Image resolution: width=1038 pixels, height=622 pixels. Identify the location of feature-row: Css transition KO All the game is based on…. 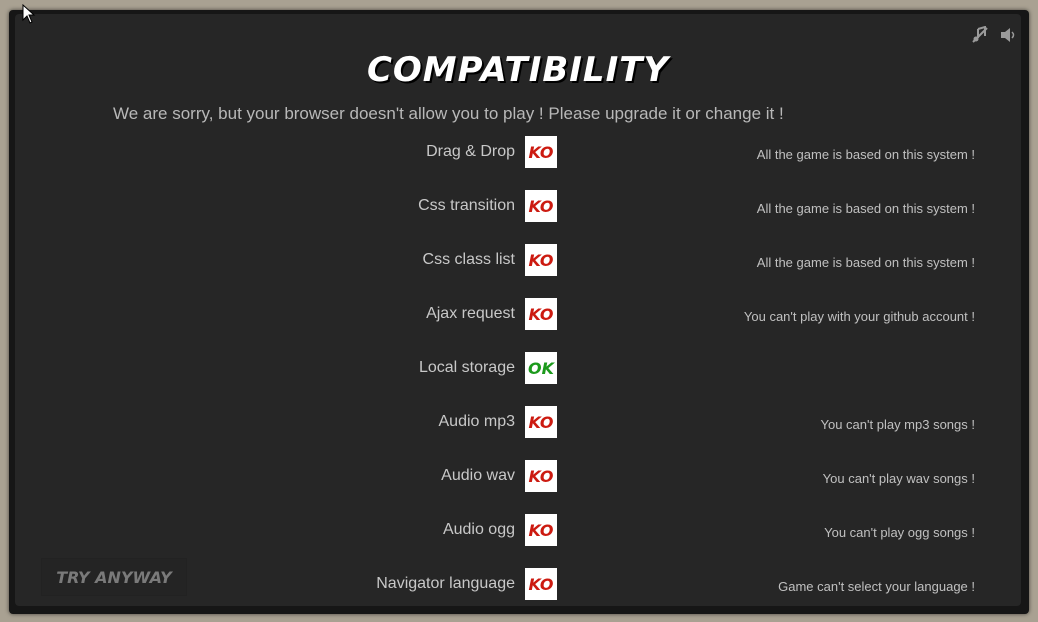
(518, 213).